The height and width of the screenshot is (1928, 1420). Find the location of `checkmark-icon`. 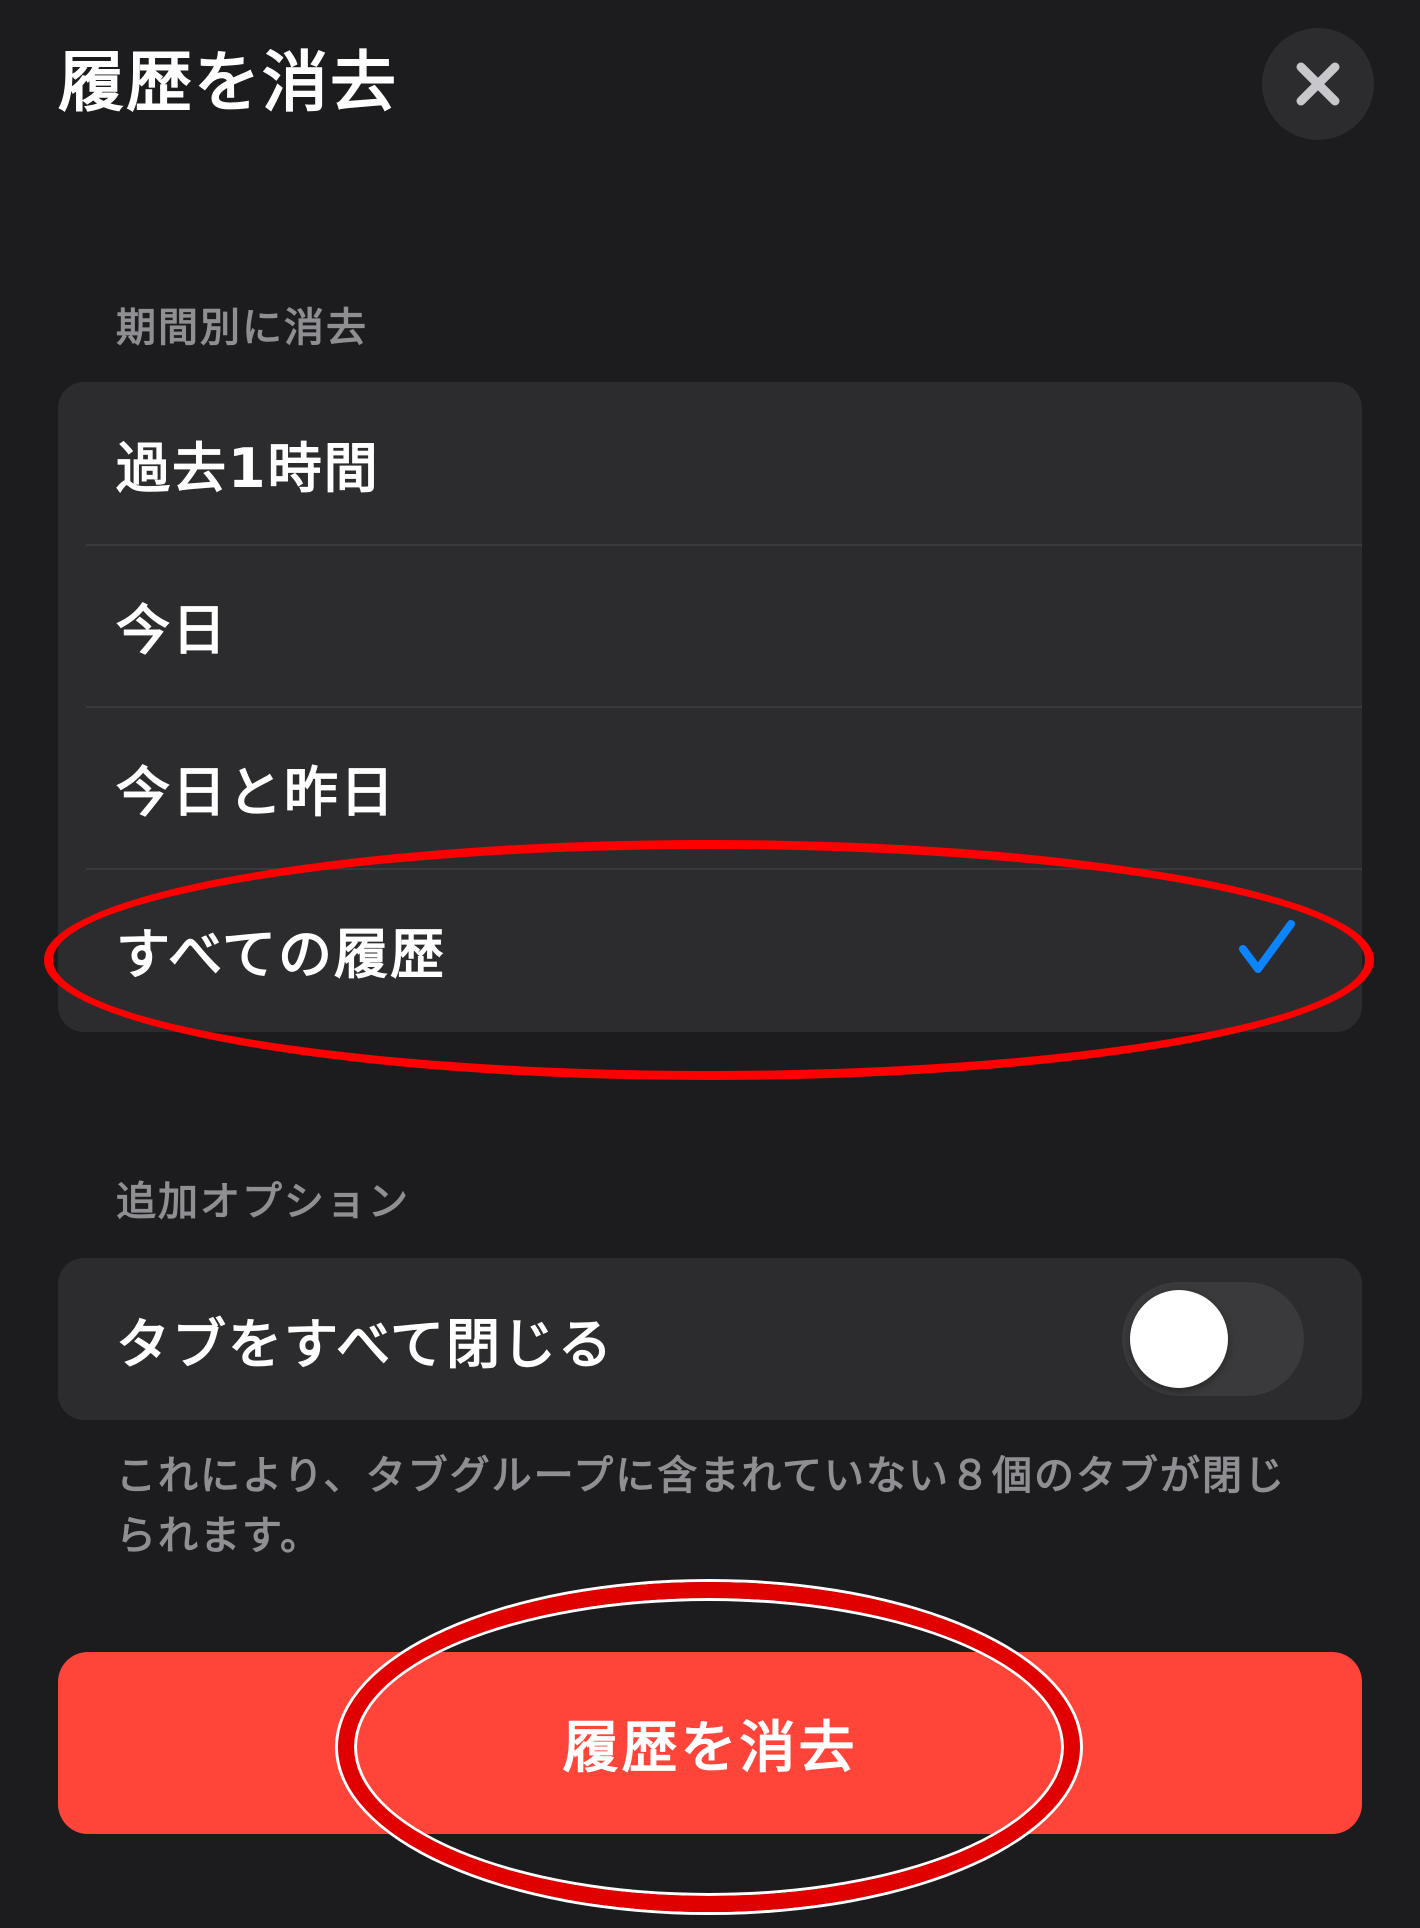

checkmark-icon is located at coordinates (1267, 949).